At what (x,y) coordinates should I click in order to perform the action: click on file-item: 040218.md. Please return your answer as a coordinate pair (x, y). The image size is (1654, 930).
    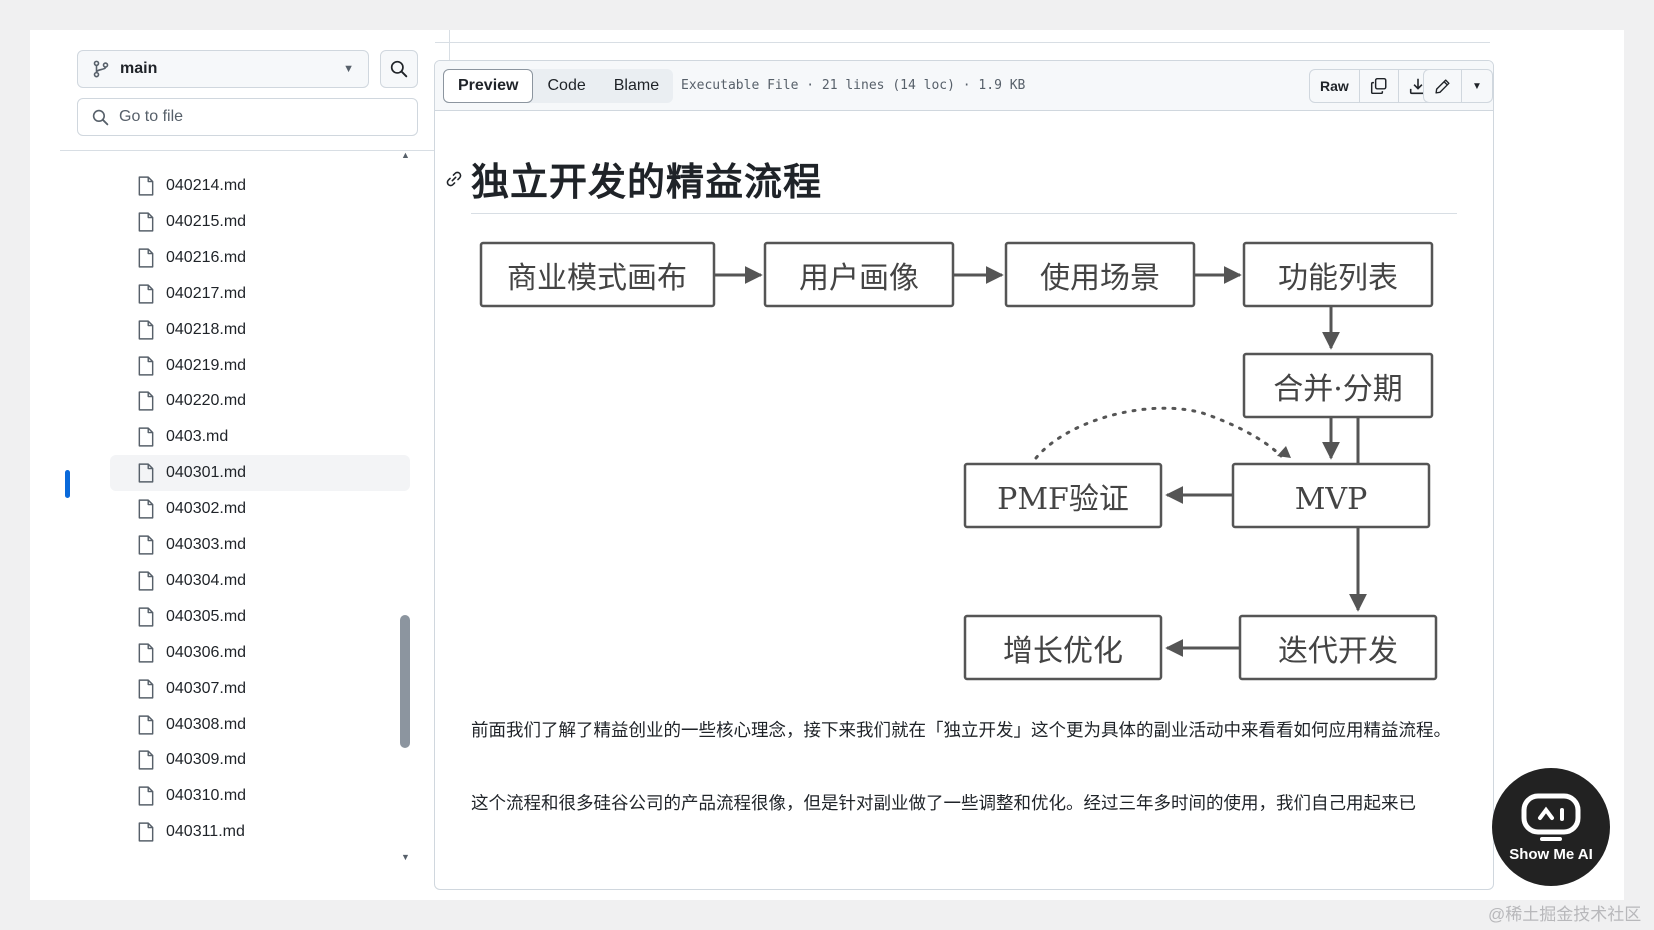
    Looking at the image, I should click on (260, 330).